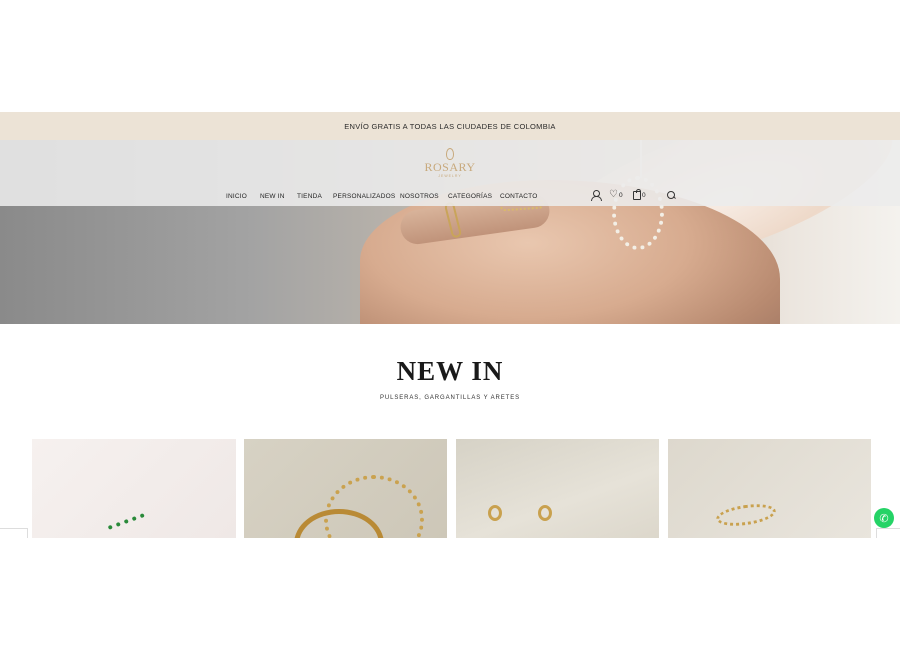 Image resolution: width=900 pixels, height=650 pixels. What do you see at coordinates (884, 518) in the screenshot?
I see `whatsapp-icon: ✆` at bounding box center [884, 518].